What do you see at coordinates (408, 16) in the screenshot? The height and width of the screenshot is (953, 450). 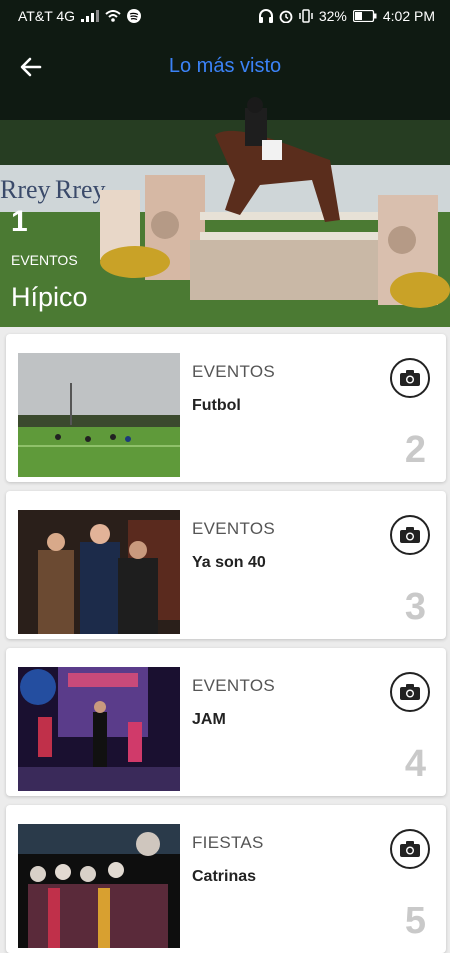 I see `clock: 4:02 PM` at bounding box center [408, 16].